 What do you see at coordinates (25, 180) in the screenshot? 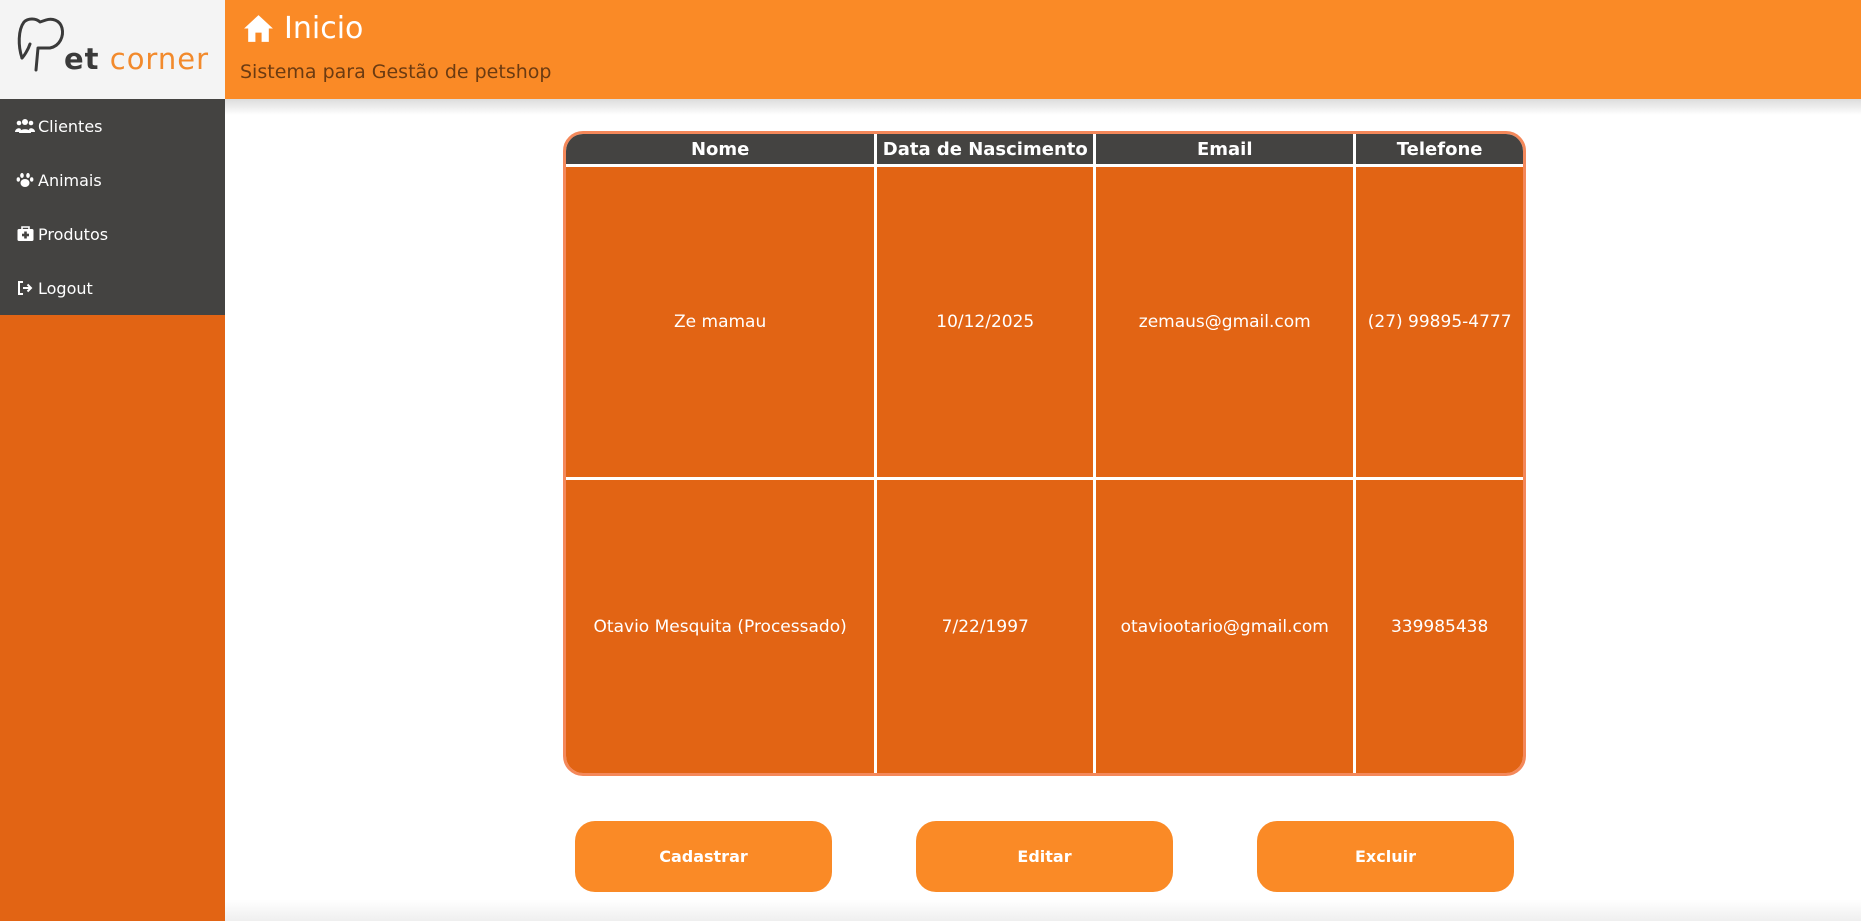
I see `paw-icon` at bounding box center [25, 180].